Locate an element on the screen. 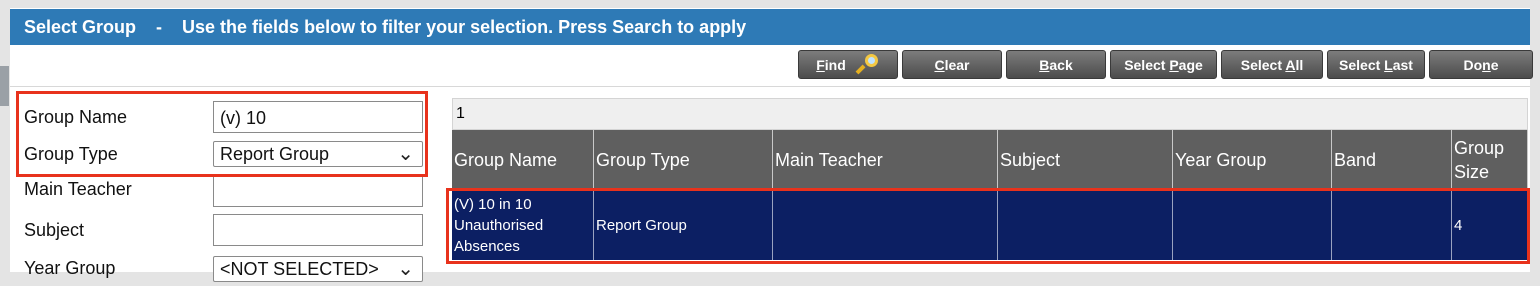  pagination-bar: 1 is located at coordinates (990, 114).